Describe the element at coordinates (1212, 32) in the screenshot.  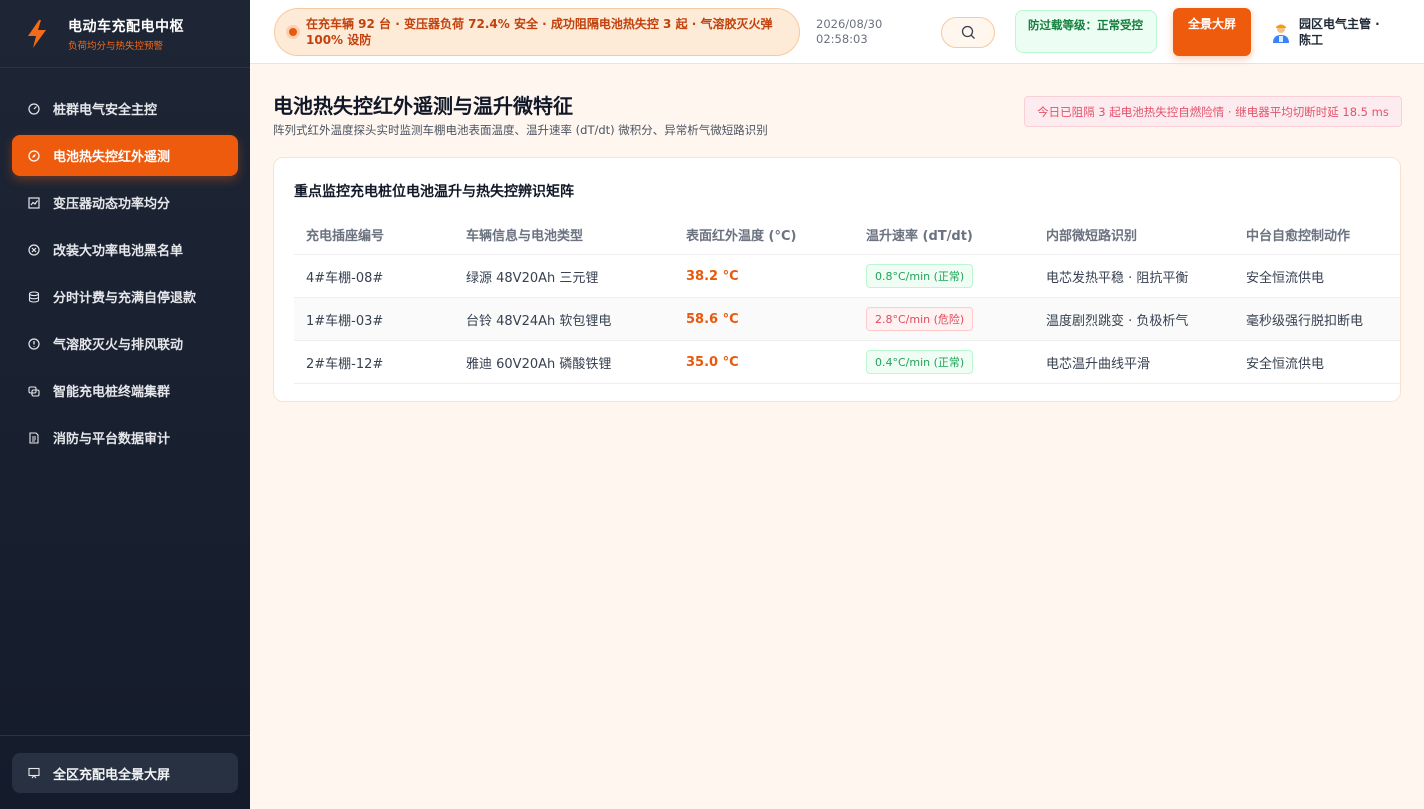
I see `fullscreen-button: 全景大屏` at that location.